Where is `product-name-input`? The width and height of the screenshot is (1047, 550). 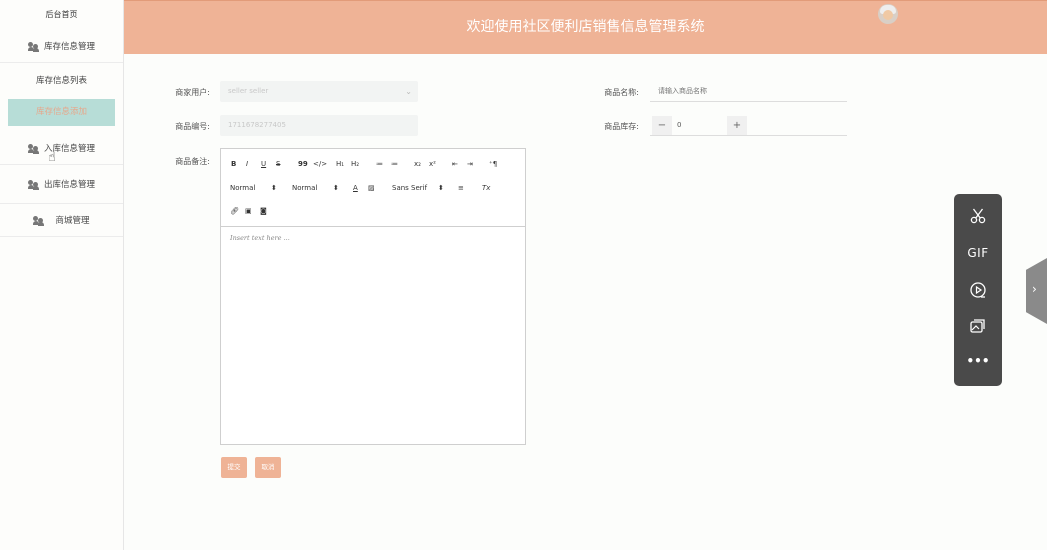 product-name-input is located at coordinates (748, 91).